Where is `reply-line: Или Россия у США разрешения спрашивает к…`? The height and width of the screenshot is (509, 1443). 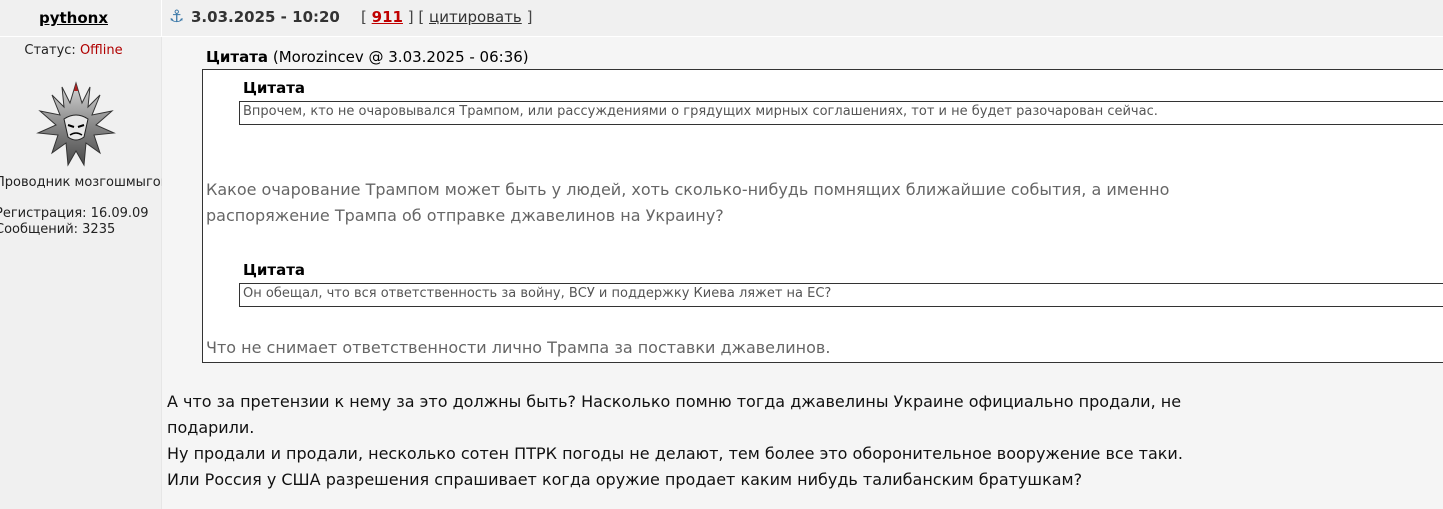 reply-line: Или Россия у США разрешения спрашивает к… is located at coordinates (625, 479).